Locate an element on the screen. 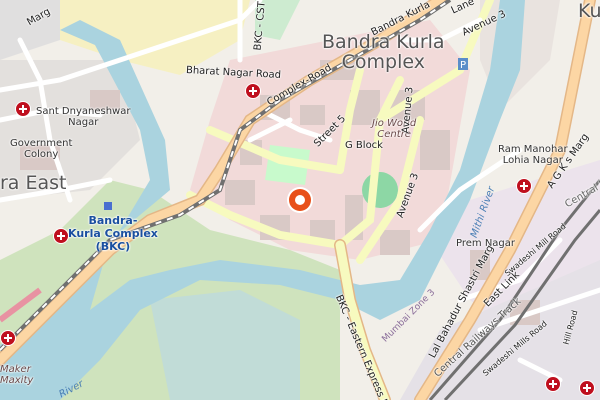 The height and width of the screenshot is (400, 600). parking-icon: P is located at coordinates (463, 64).